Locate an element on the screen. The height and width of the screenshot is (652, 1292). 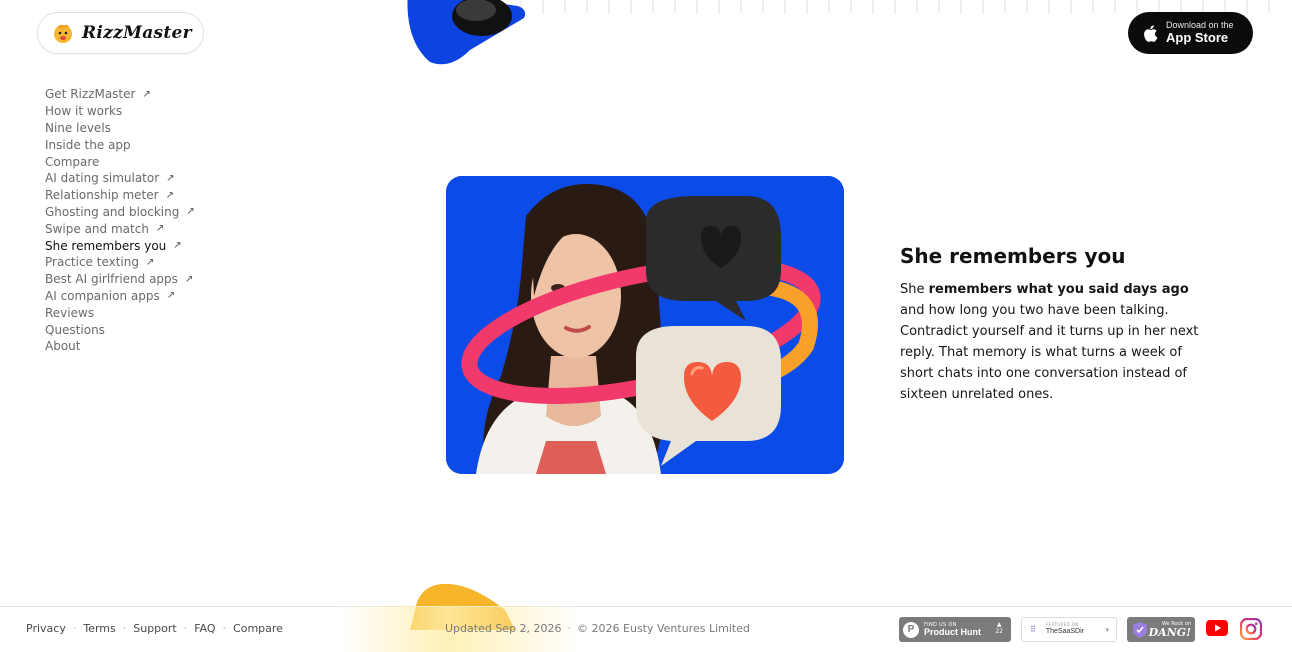
product-hunt-label: Product Hunt is located at coordinates (952, 631).